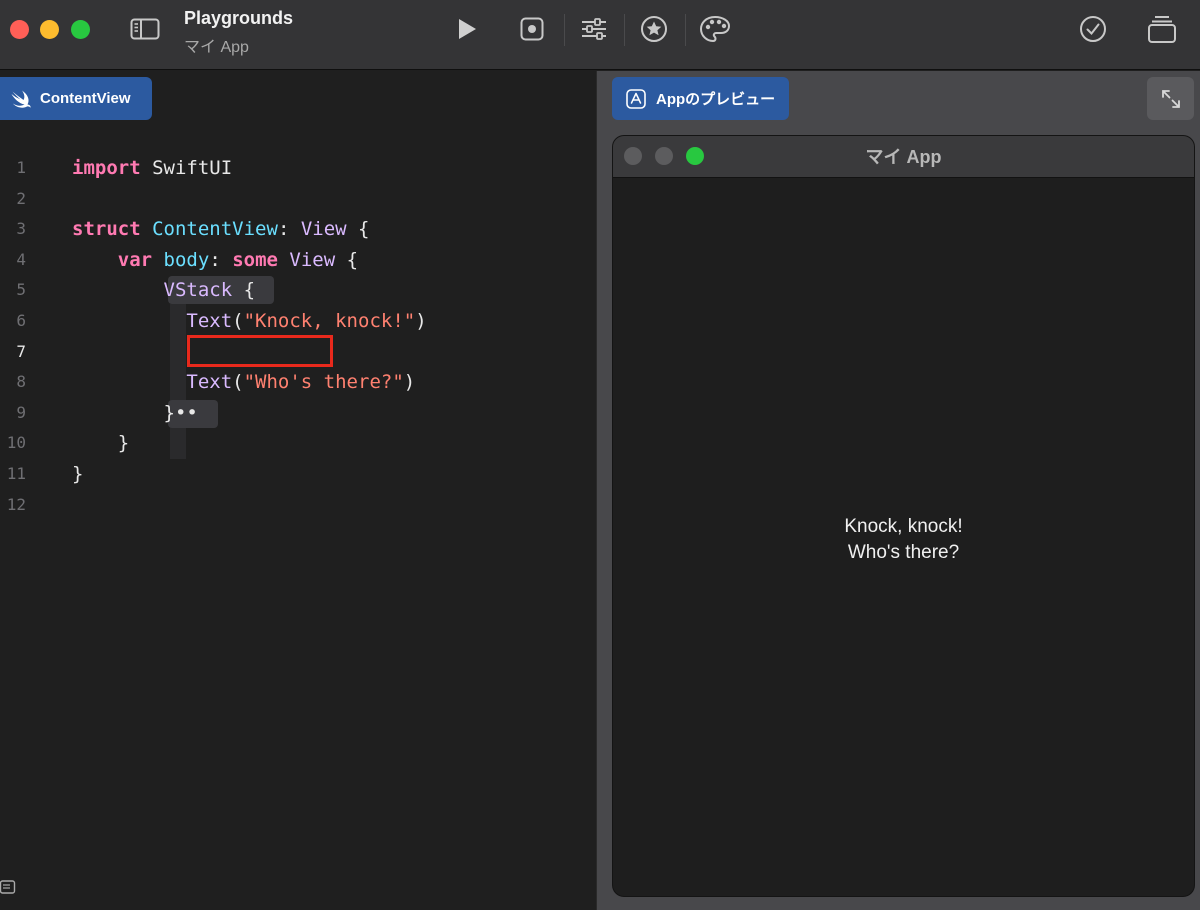 Image resolution: width=1200 pixels, height=910 pixels. Describe the element at coordinates (532, 29) in the screenshot. I see `record-icon` at that location.